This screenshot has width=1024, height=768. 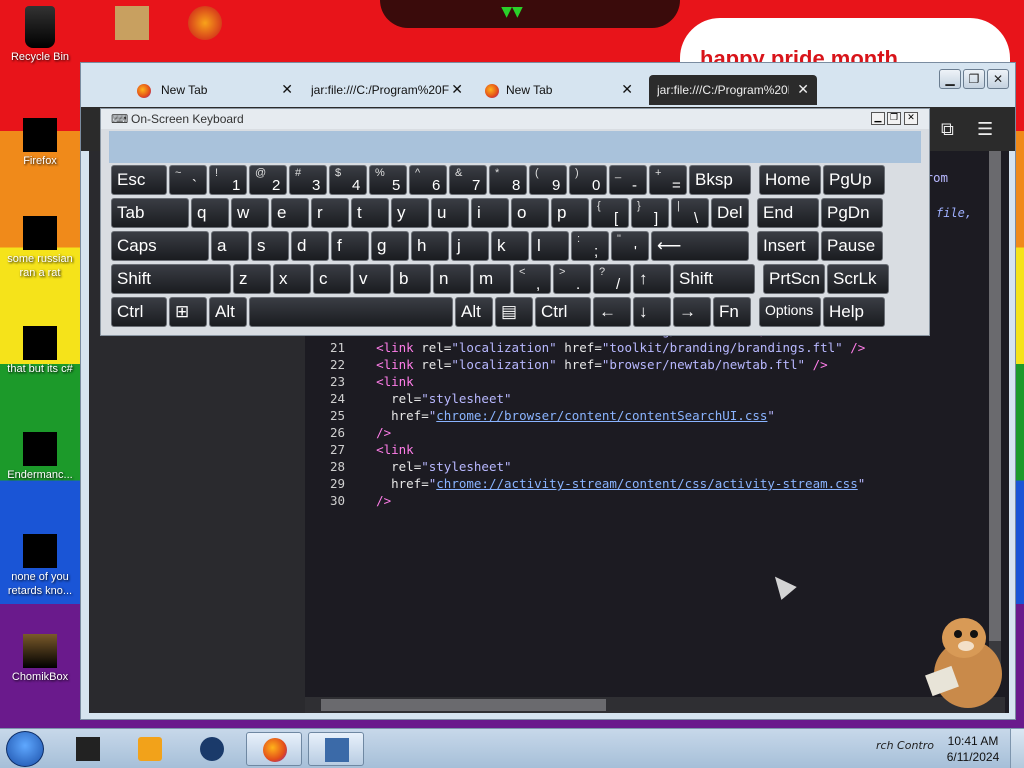 What do you see at coordinates (310, 246) in the screenshot?
I see `key-d: d` at bounding box center [310, 246].